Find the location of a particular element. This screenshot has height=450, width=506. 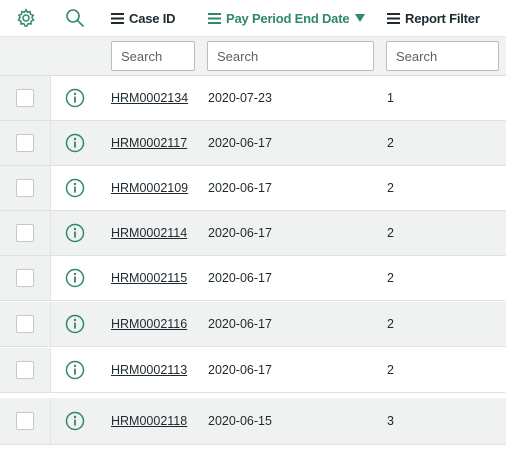

table-row: HRM0002114 2020-06-17 2 is located at coordinates (253, 233).